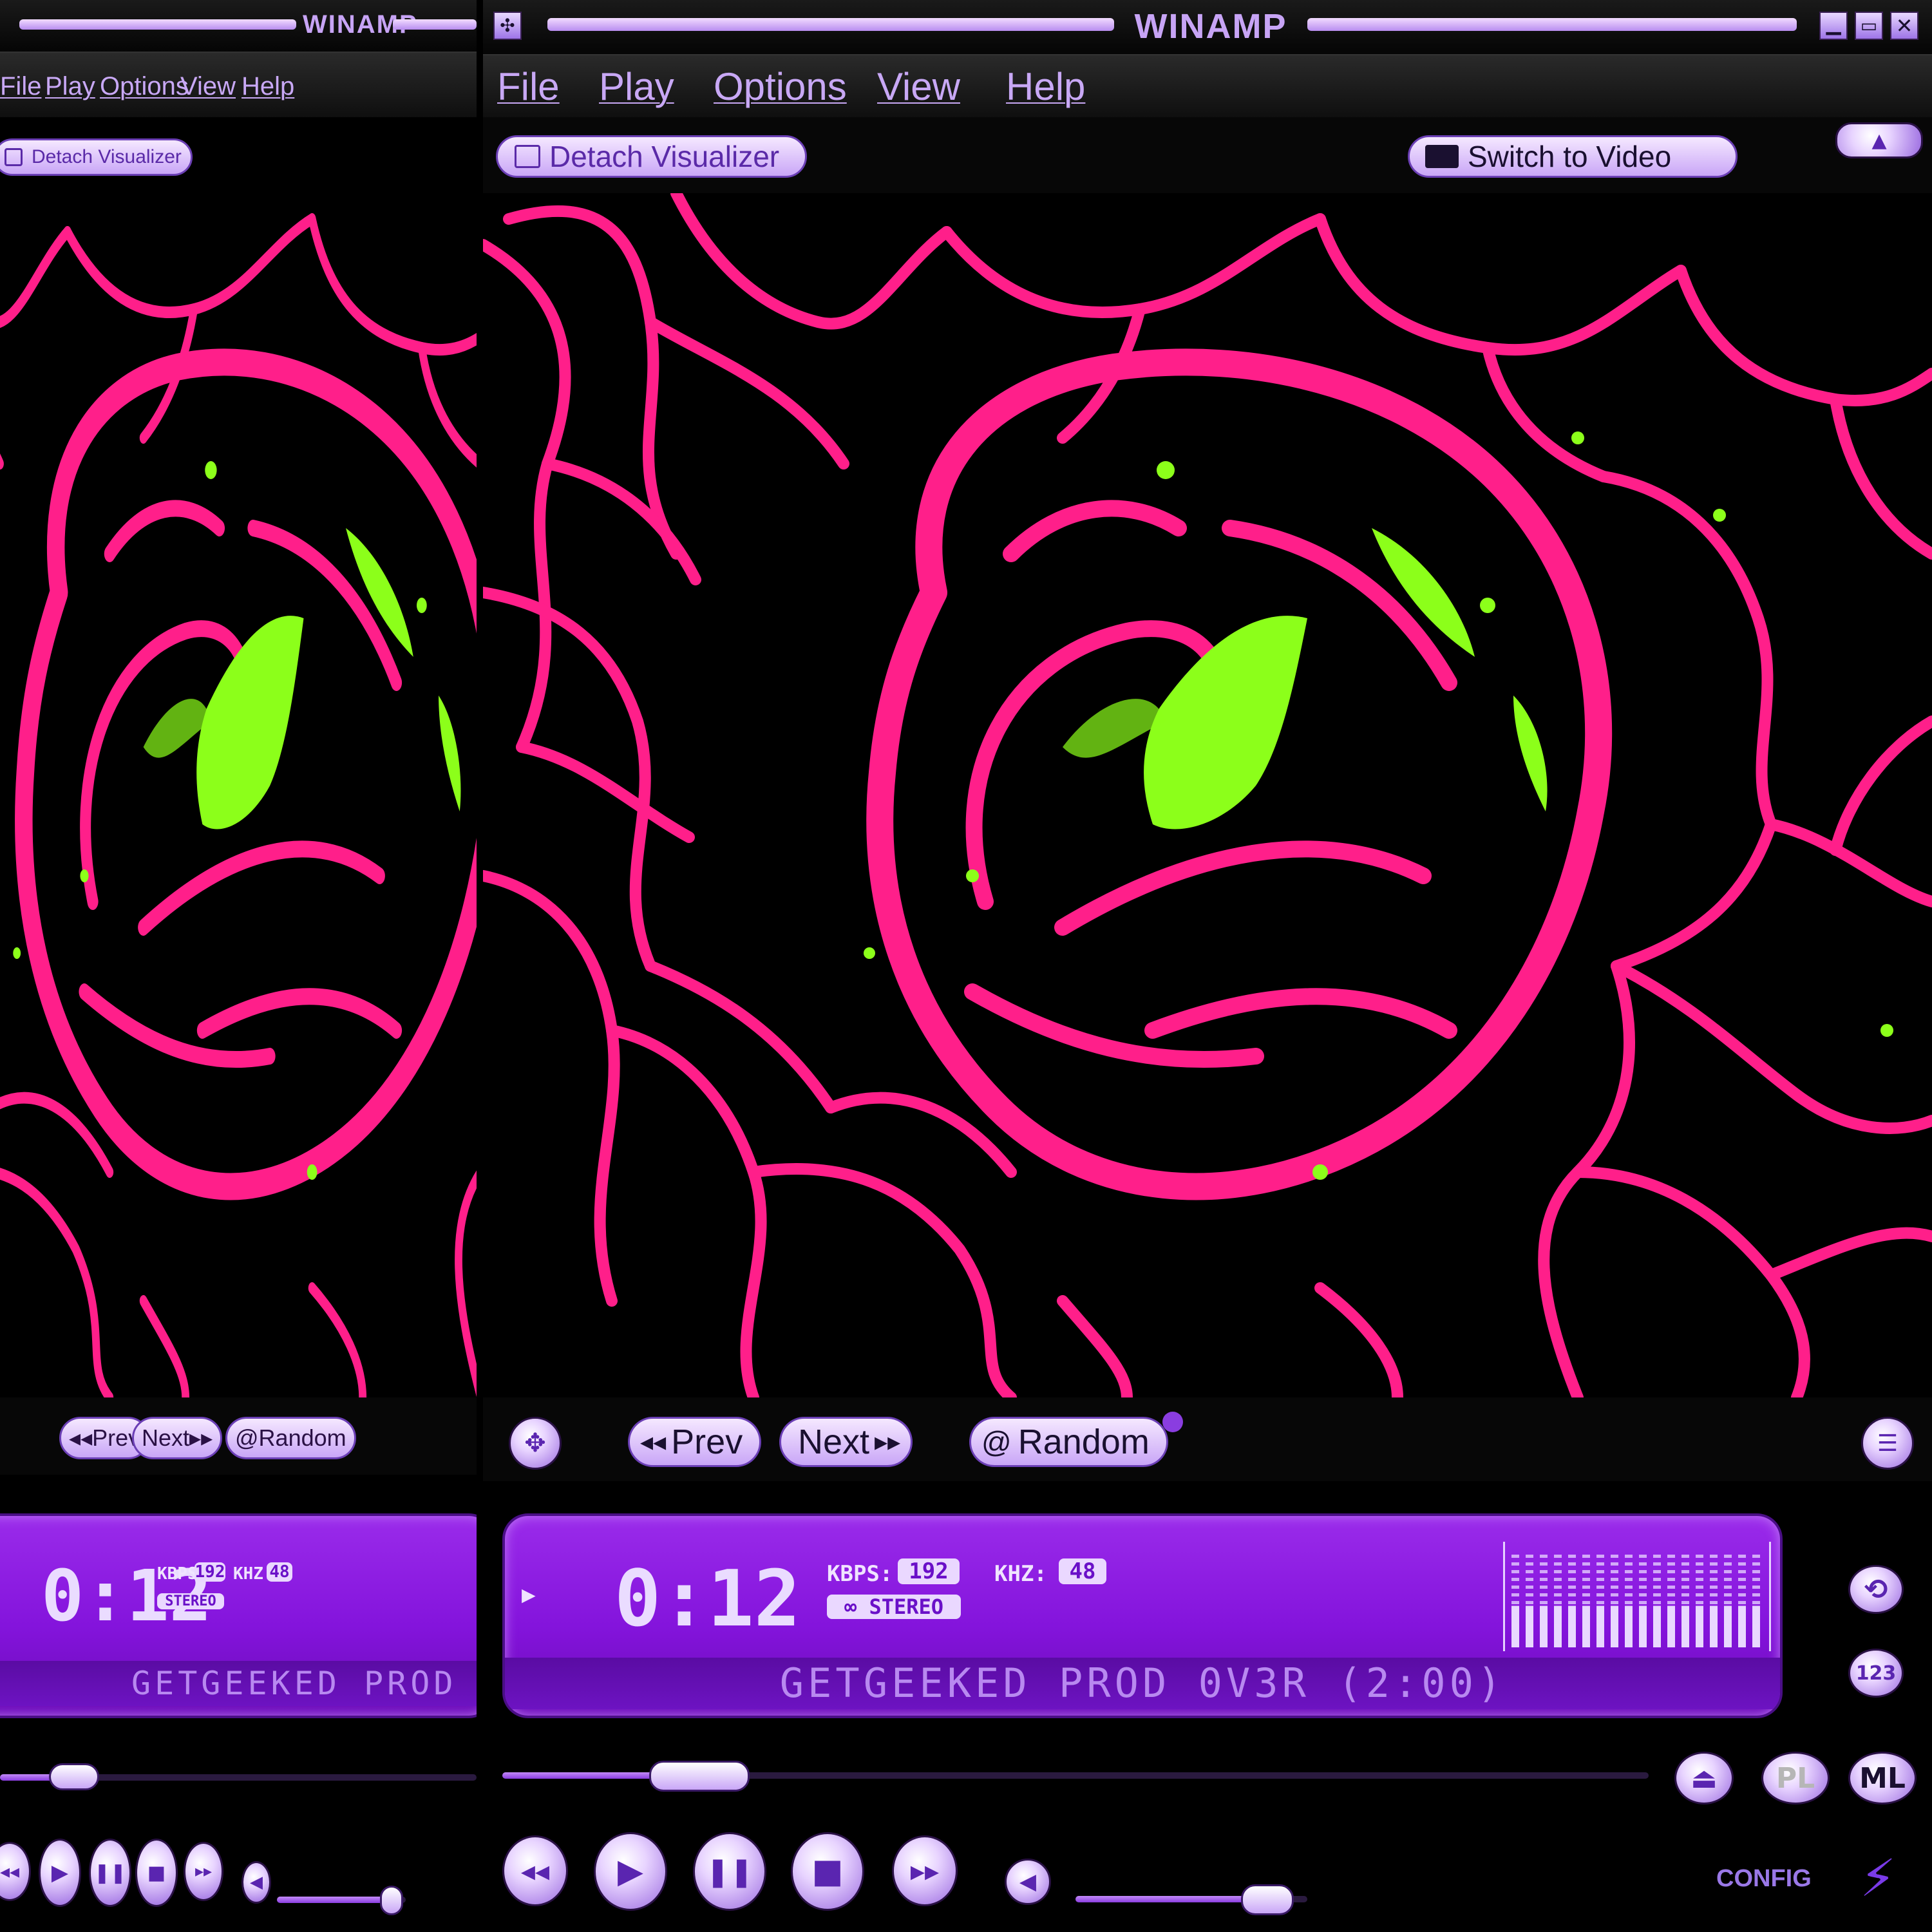 The width and height of the screenshot is (1932, 1932). I want to click on track-title: GETGEEKED PROD 0V3R (2:00), so click(1142, 1684).